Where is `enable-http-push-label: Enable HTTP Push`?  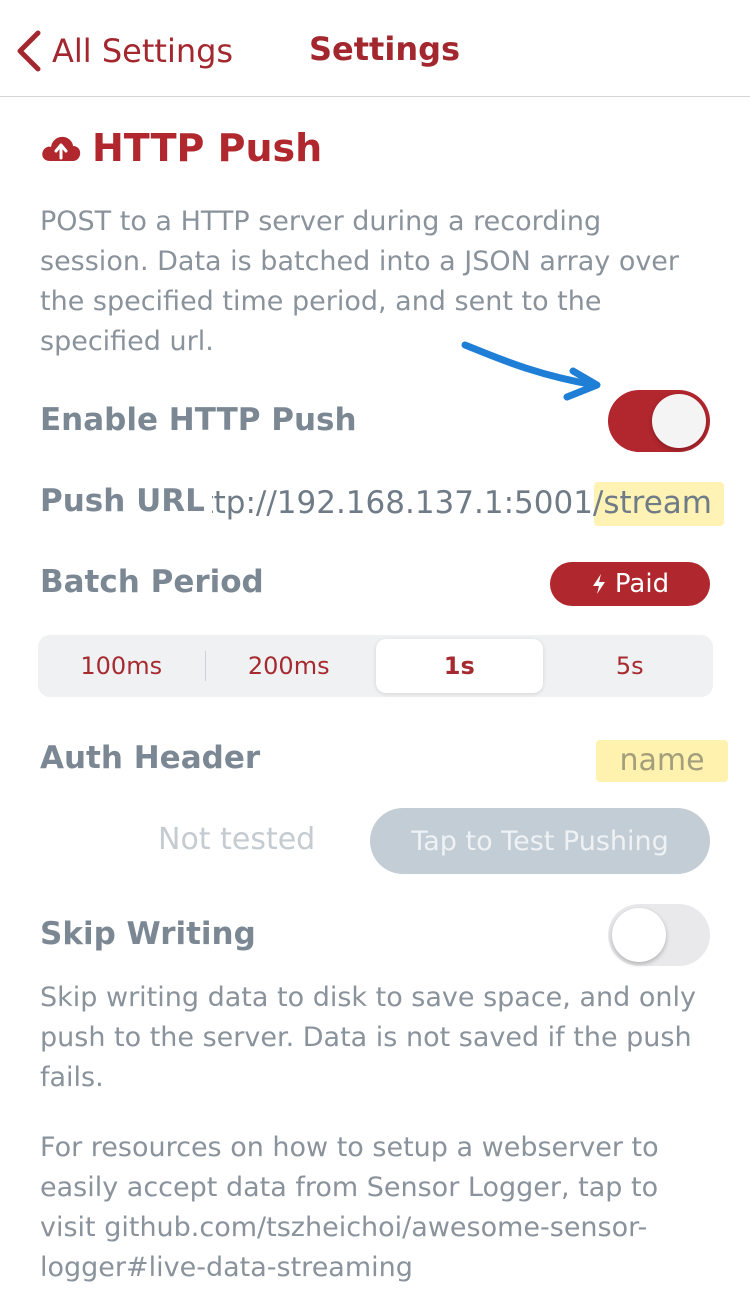 enable-http-push-label: Enable HTTP Push is located at coordinates (198, 420).